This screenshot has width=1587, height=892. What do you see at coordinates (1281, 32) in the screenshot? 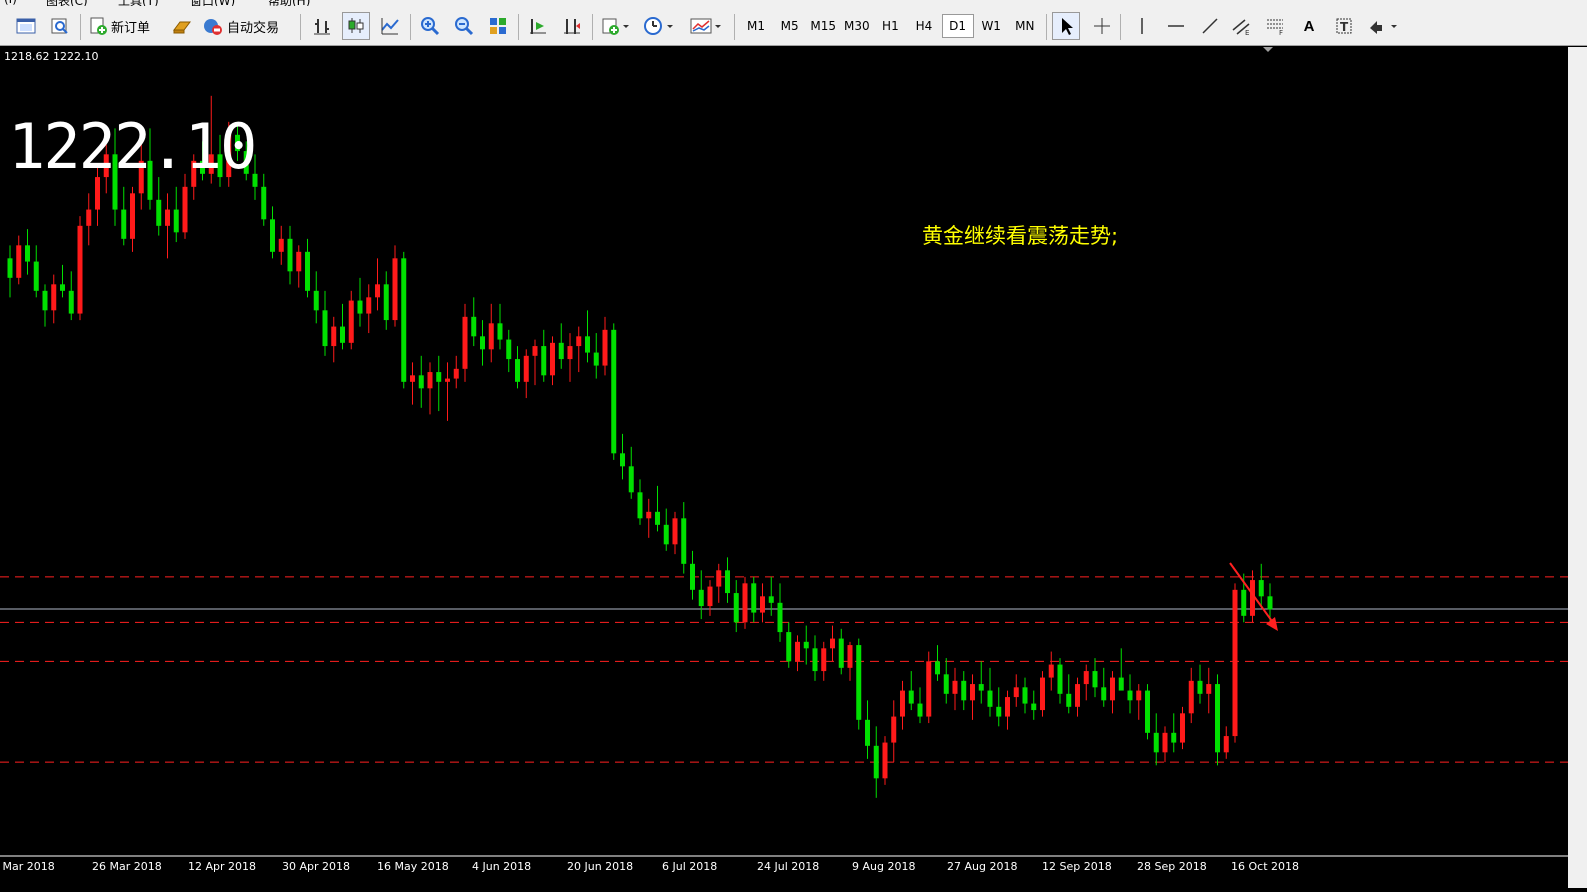
I see `svg-text: F` at bounding box center [1281, 32].